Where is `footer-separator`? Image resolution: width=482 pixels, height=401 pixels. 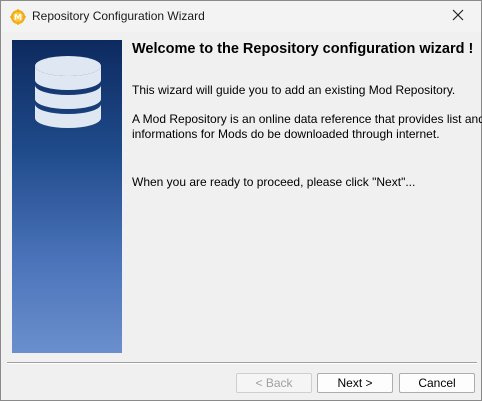
footer-separator is located at coordinates (242, 363).